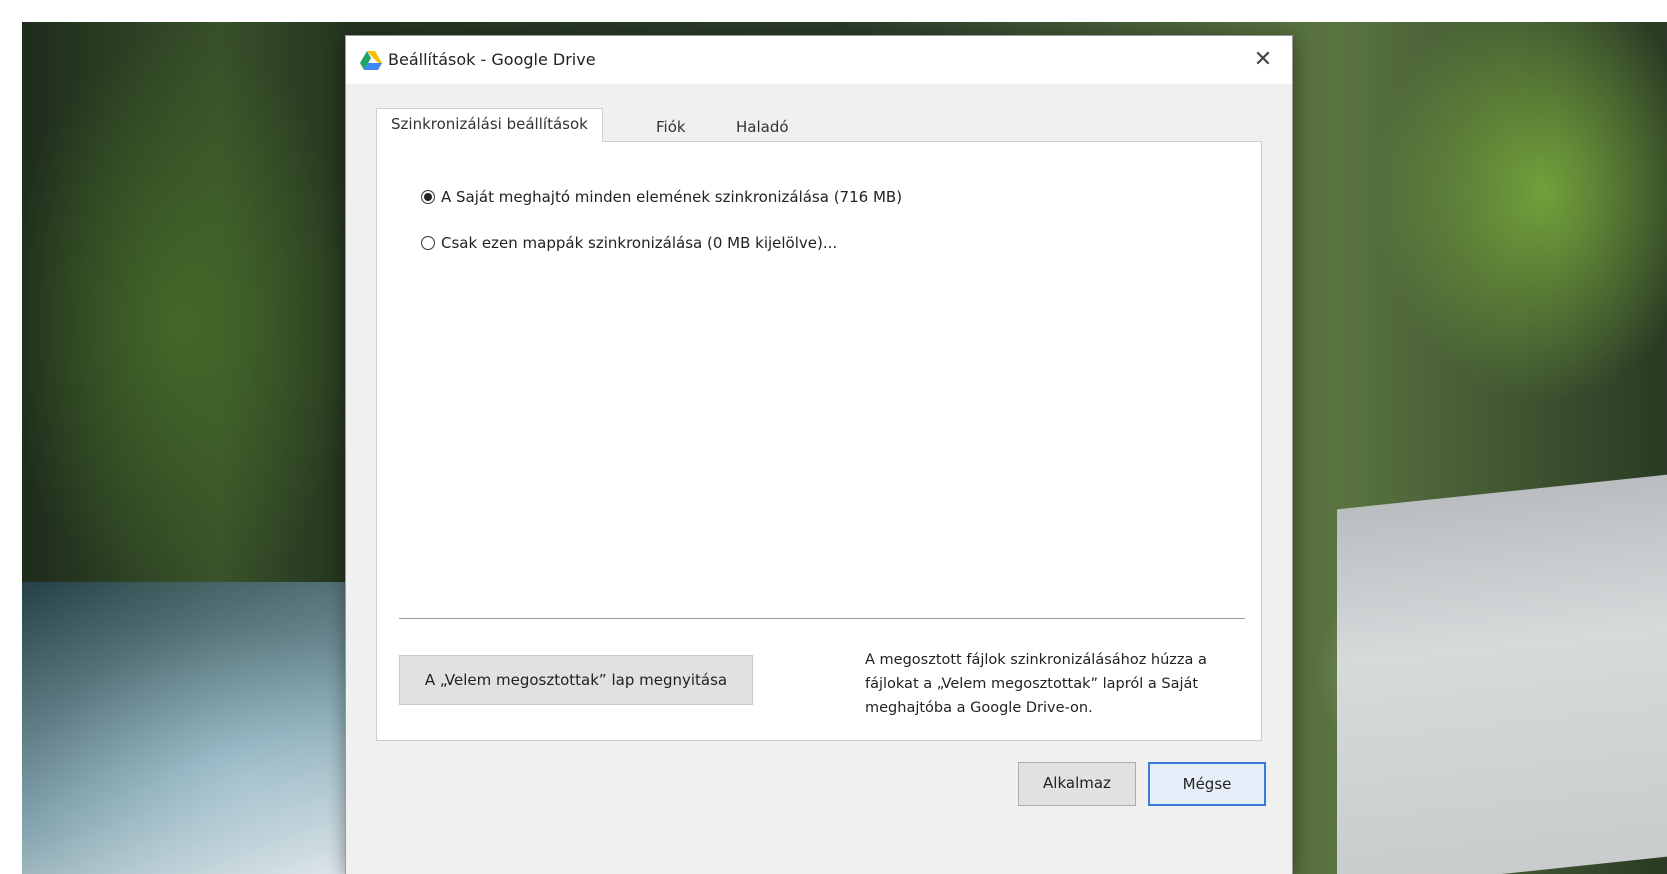 The width and height of the screenshot is (1667, 874). Describe the element at coordinates (187, 728) in the screenshot. I see `wallpaper-water` at that location.